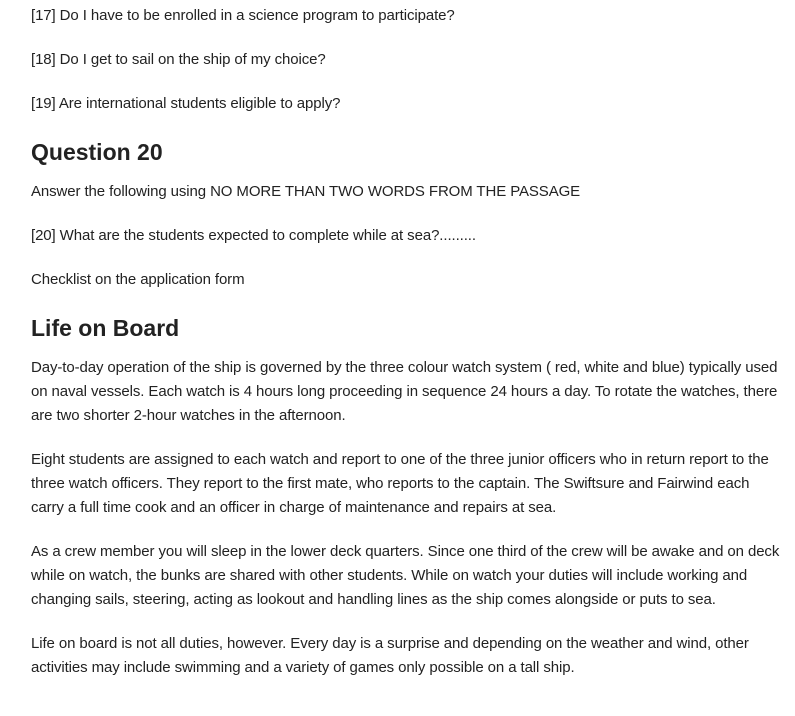 The height and width of the screenshot is (716, 795). Describe the element at coordinates (105, 328) in the screenshot. I see `life-on-board-heading: Life on Board` at that location.